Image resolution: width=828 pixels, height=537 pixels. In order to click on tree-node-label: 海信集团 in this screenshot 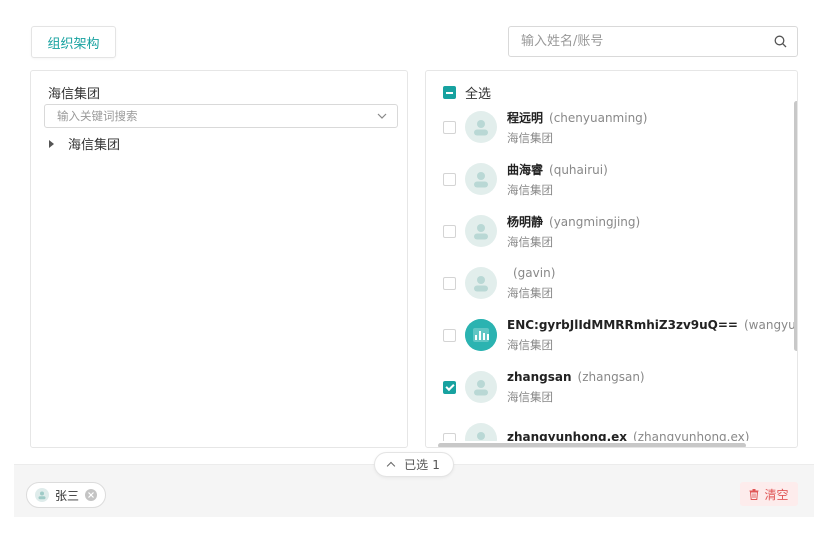, I will do `click(94, 145)`.